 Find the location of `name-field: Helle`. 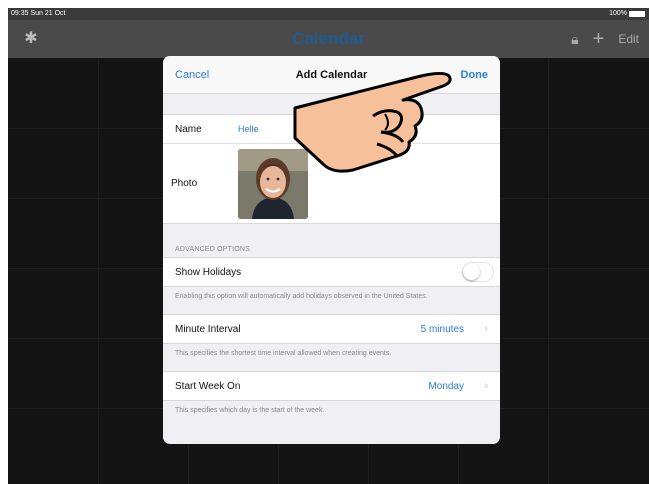

name-field: Helle is located at coordinates (248, 129).